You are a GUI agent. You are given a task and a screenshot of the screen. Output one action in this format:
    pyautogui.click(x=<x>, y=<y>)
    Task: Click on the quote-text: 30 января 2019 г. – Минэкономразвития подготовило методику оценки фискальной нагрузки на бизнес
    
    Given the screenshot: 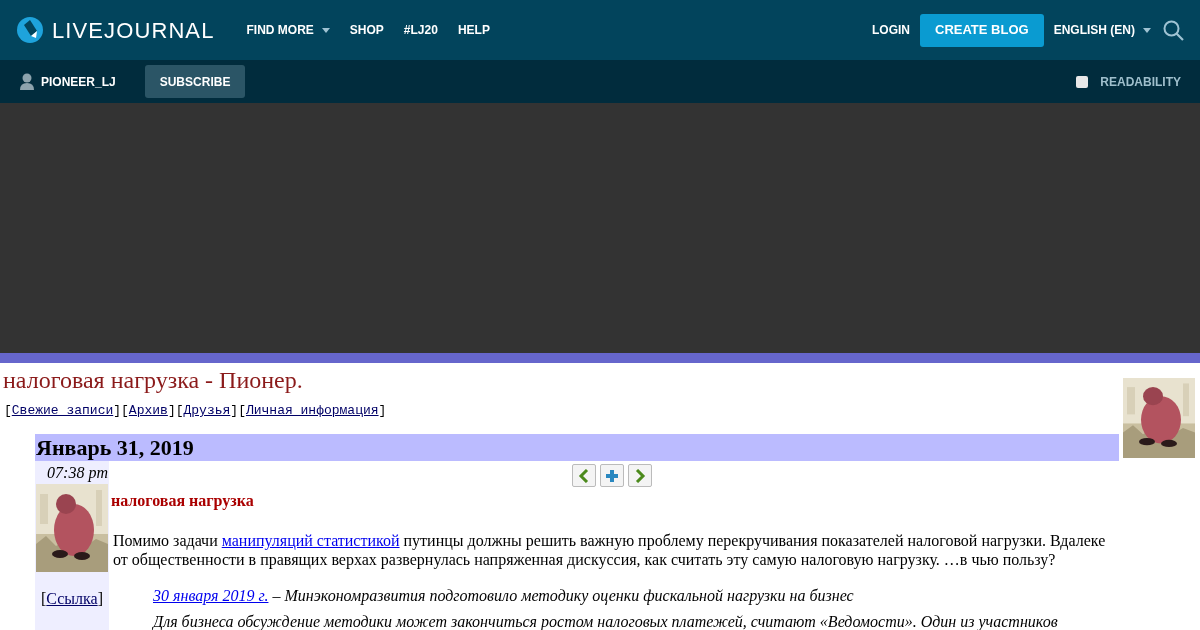 What is the action you would take?
    pyautogui.click(x=504, y=596)
    